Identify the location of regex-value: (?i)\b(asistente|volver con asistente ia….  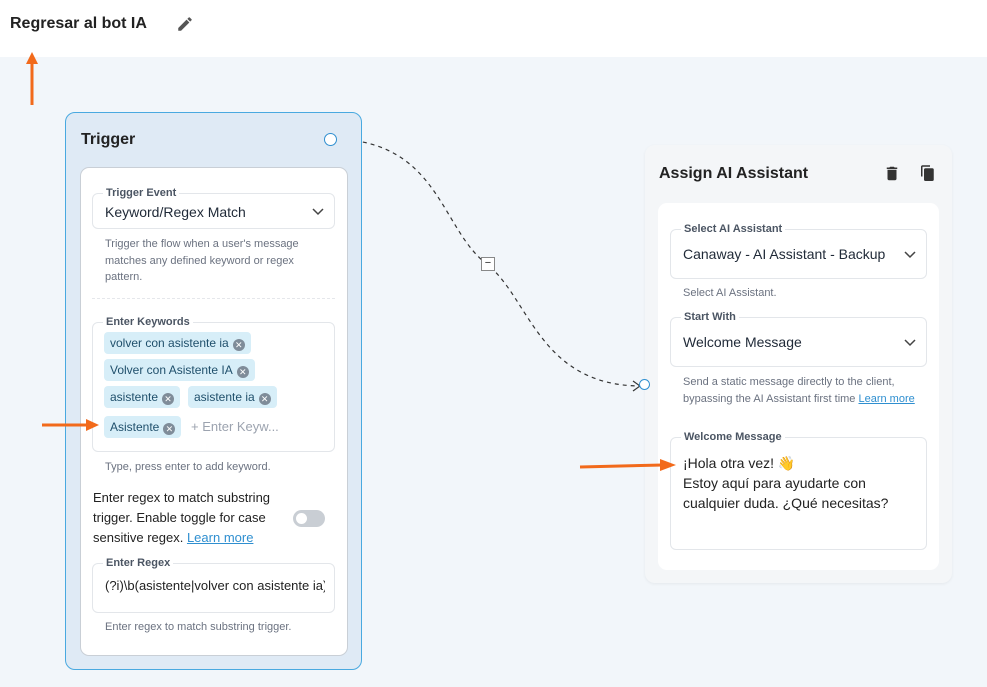
(215, 585).